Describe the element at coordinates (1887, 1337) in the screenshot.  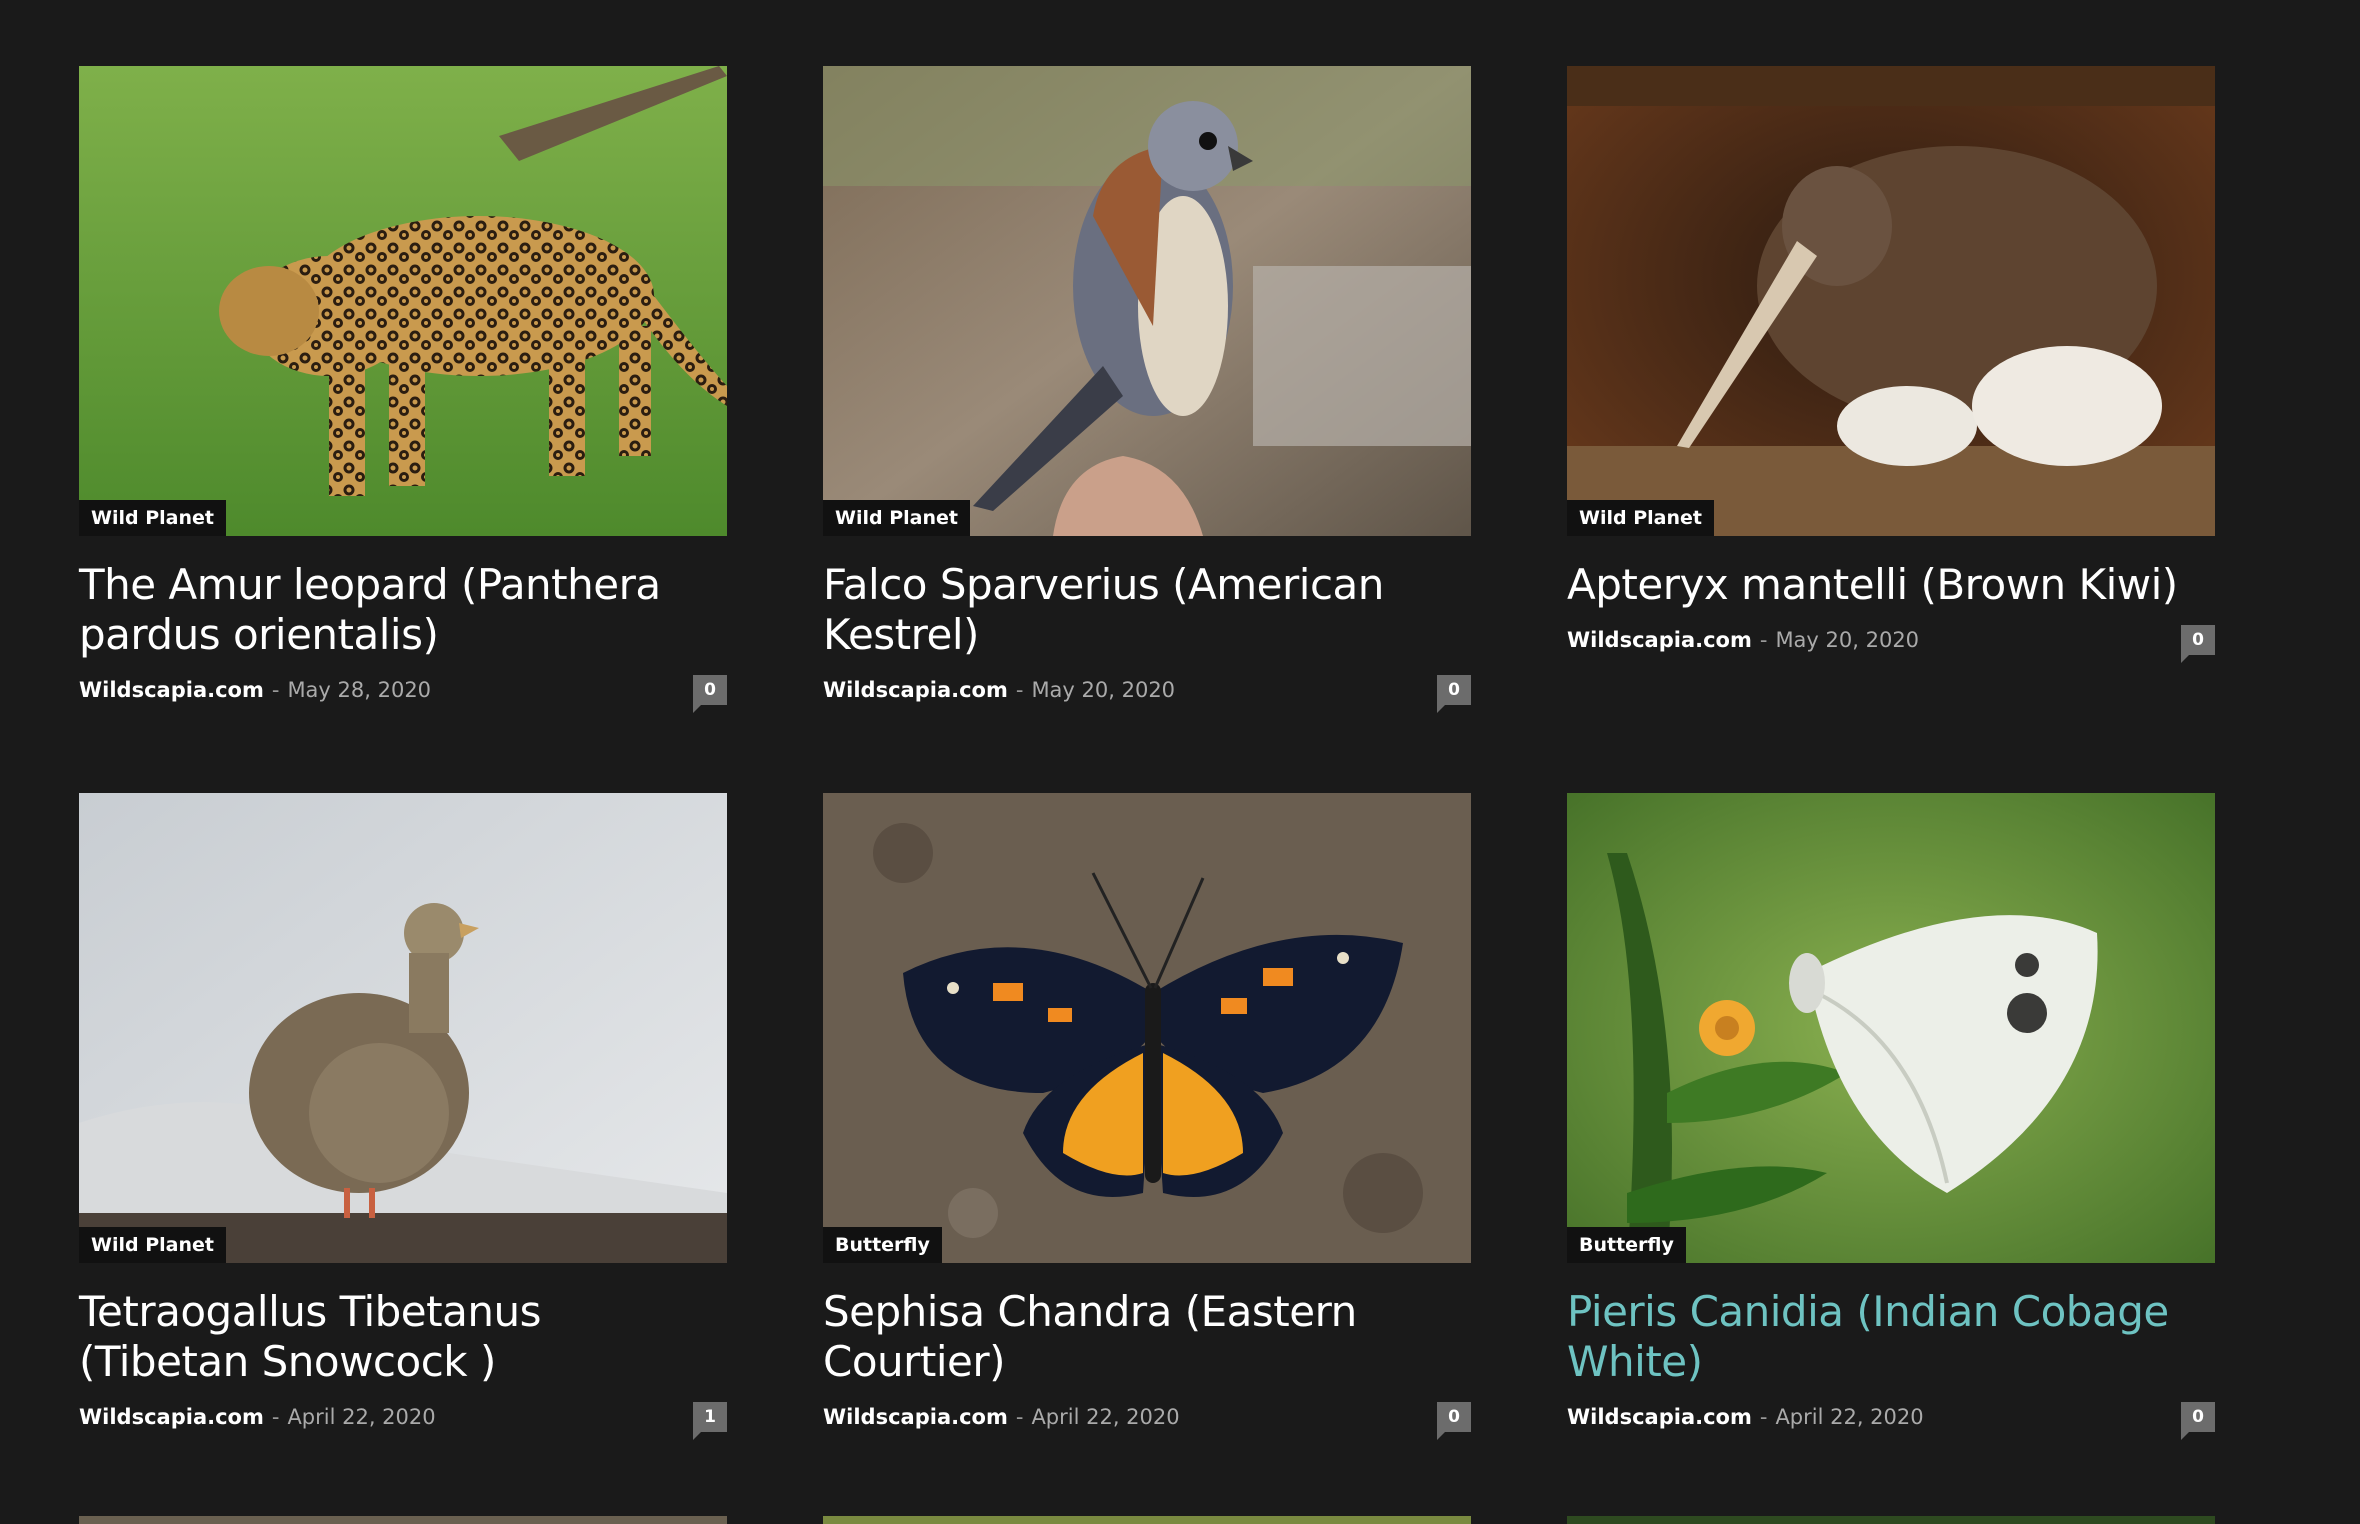
I see `post-title: Pieris Canidia (Indian Cobage White)` at that location.